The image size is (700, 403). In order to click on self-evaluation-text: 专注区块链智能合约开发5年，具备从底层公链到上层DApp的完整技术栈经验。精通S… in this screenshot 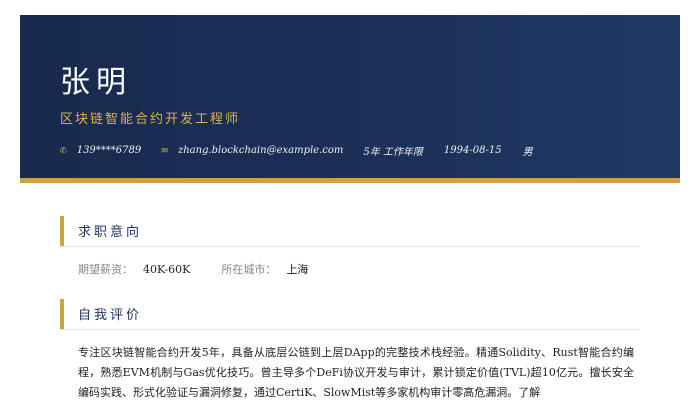, I will do `click(356, 372)`.